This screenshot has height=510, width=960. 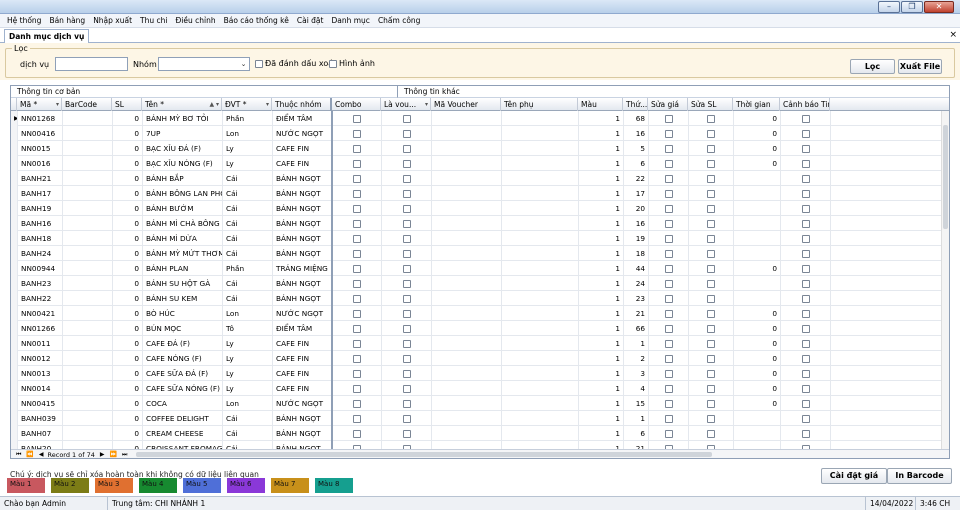 What do you see at coordinates (26, 485) in the screenshot?
I see `color-swatch: Màu 1` at bounding box center [26, 485].